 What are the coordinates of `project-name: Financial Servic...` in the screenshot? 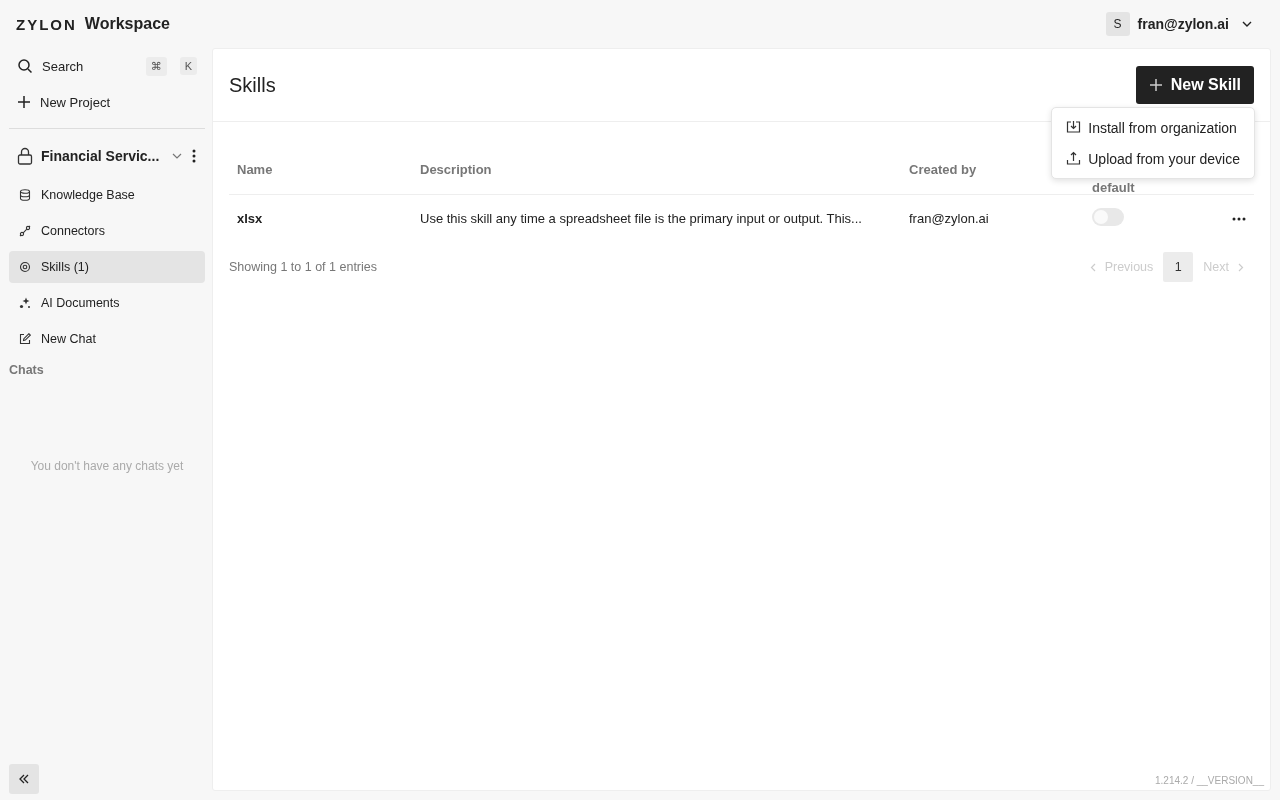 It's located at (102, 156).